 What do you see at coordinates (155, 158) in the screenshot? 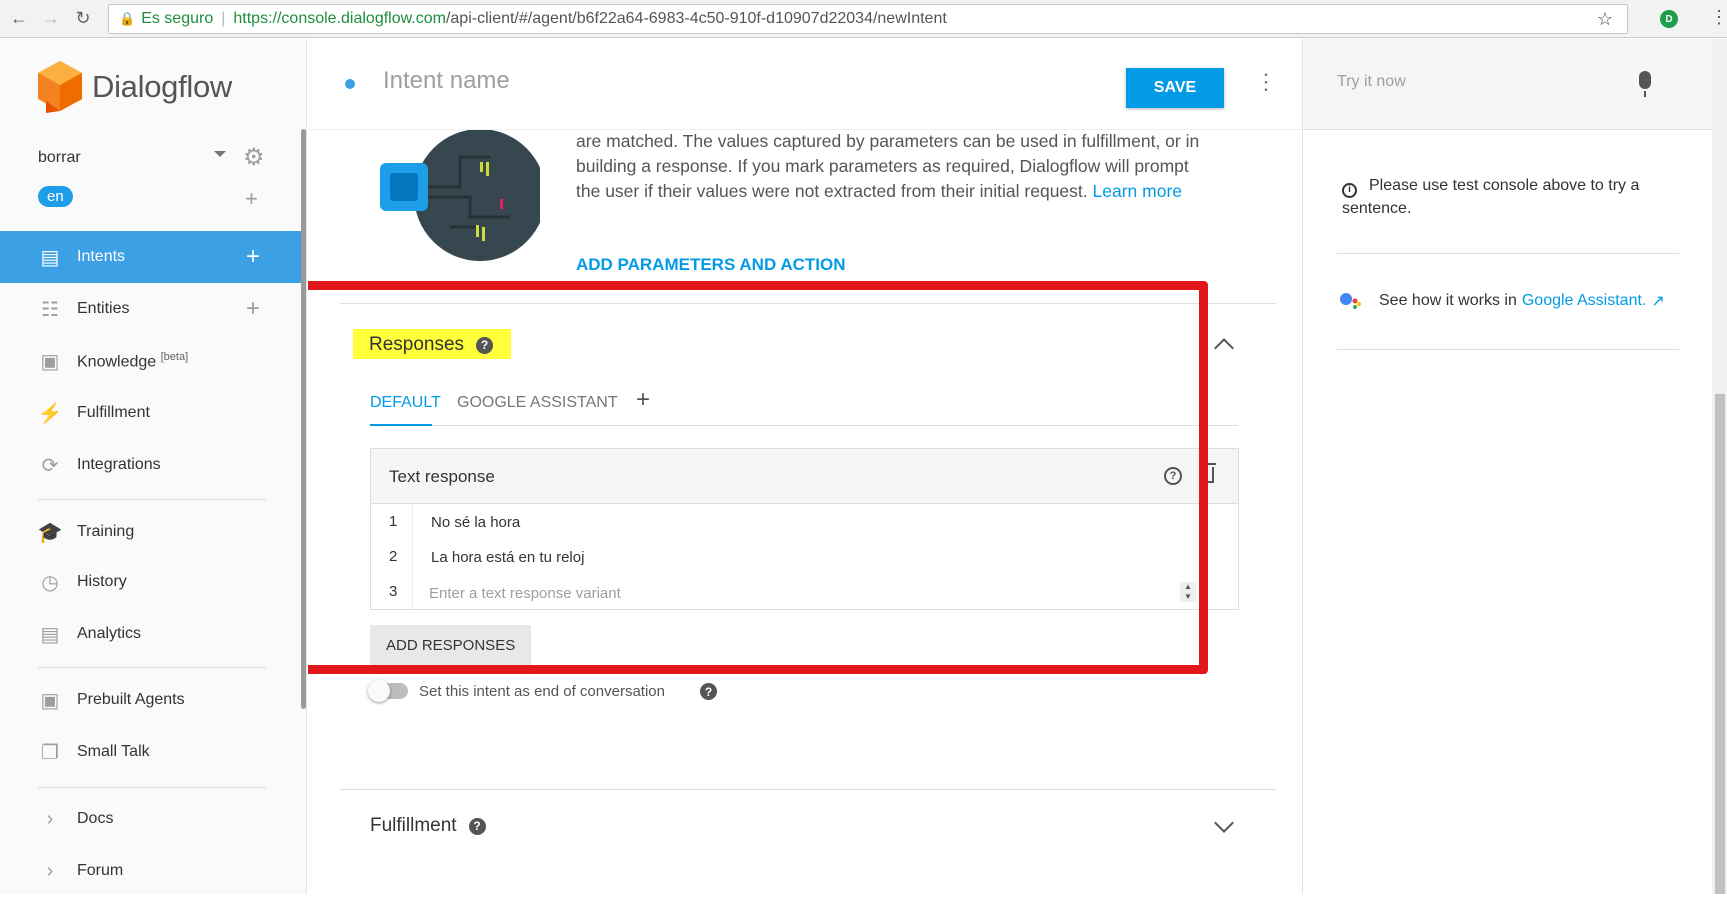
I see `agent-selector: borrar ⚙` at bounding box center [155, 158].